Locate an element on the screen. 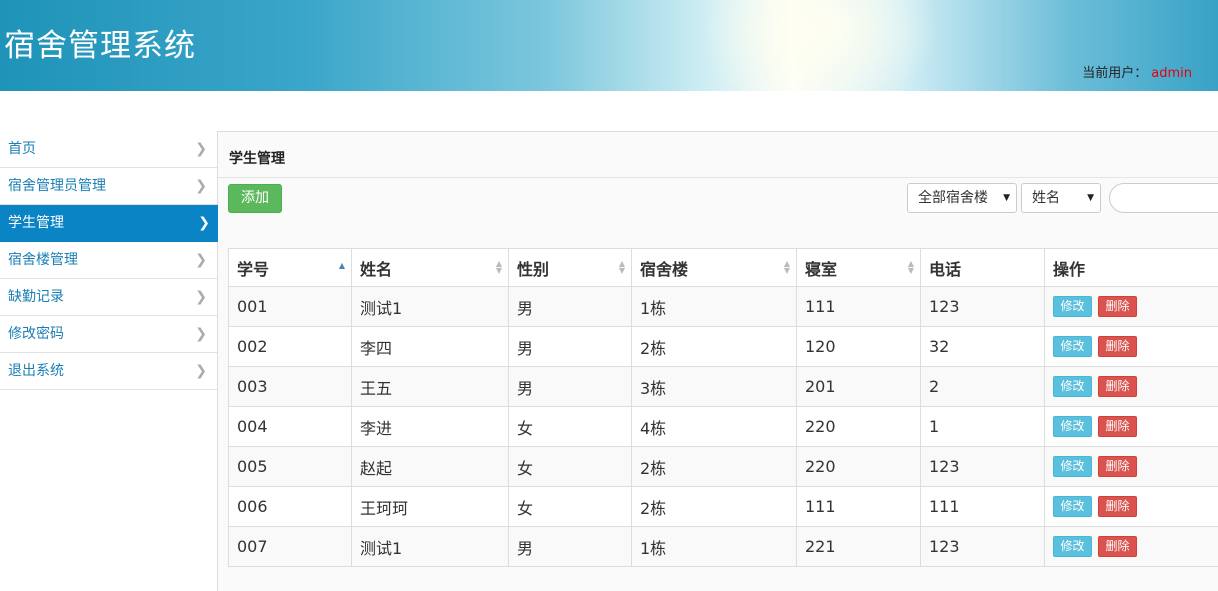 This screenshot has width=1218, height=591. cell-room: 201 is located at coordinates (858, 386).